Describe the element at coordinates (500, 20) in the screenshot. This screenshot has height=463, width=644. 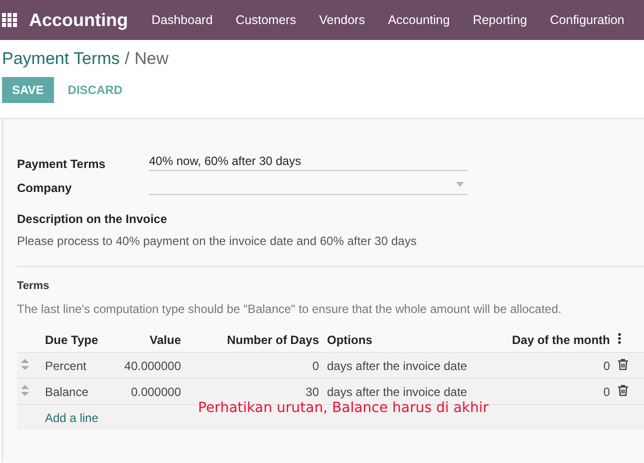
I see `menu-item: Reporting` at that location.